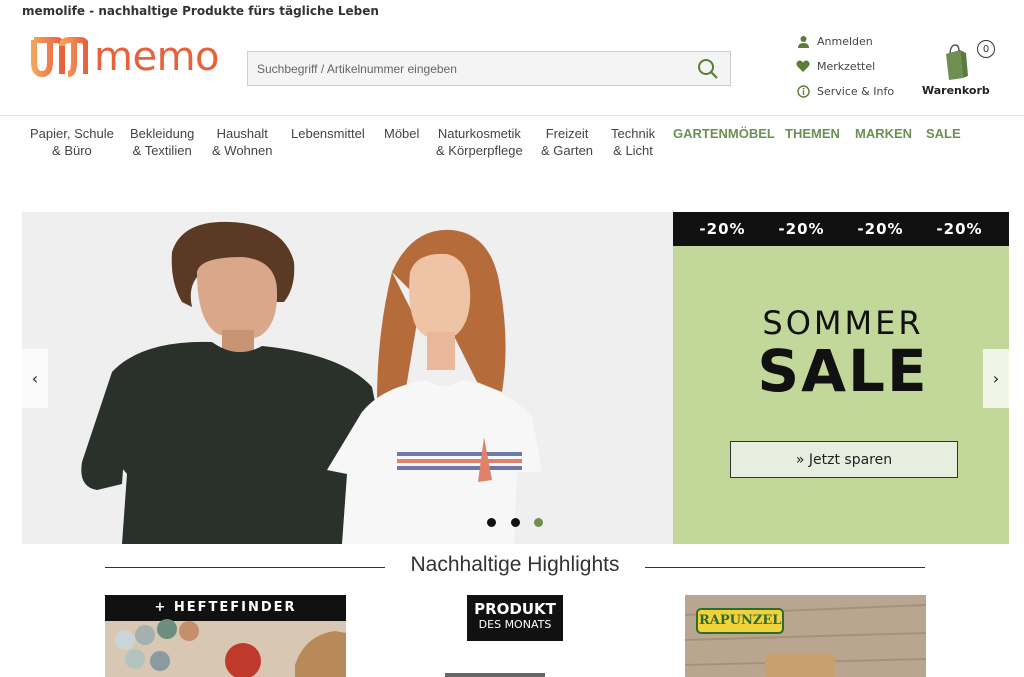  I want to click on search-button, so click(708, 68).